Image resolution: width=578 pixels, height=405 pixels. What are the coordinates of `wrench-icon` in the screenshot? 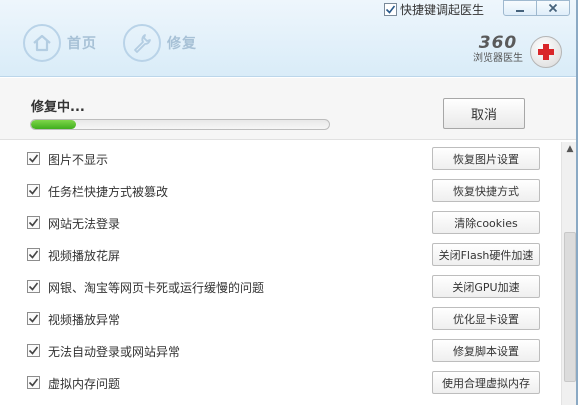 It's located at (142, 43).